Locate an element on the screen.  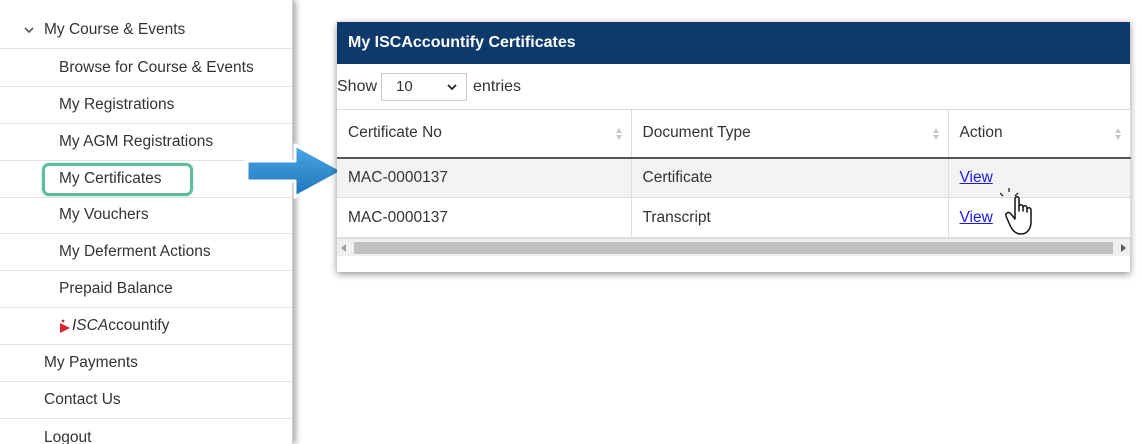
column-header-label: Action is located at coordinates (981, 133).